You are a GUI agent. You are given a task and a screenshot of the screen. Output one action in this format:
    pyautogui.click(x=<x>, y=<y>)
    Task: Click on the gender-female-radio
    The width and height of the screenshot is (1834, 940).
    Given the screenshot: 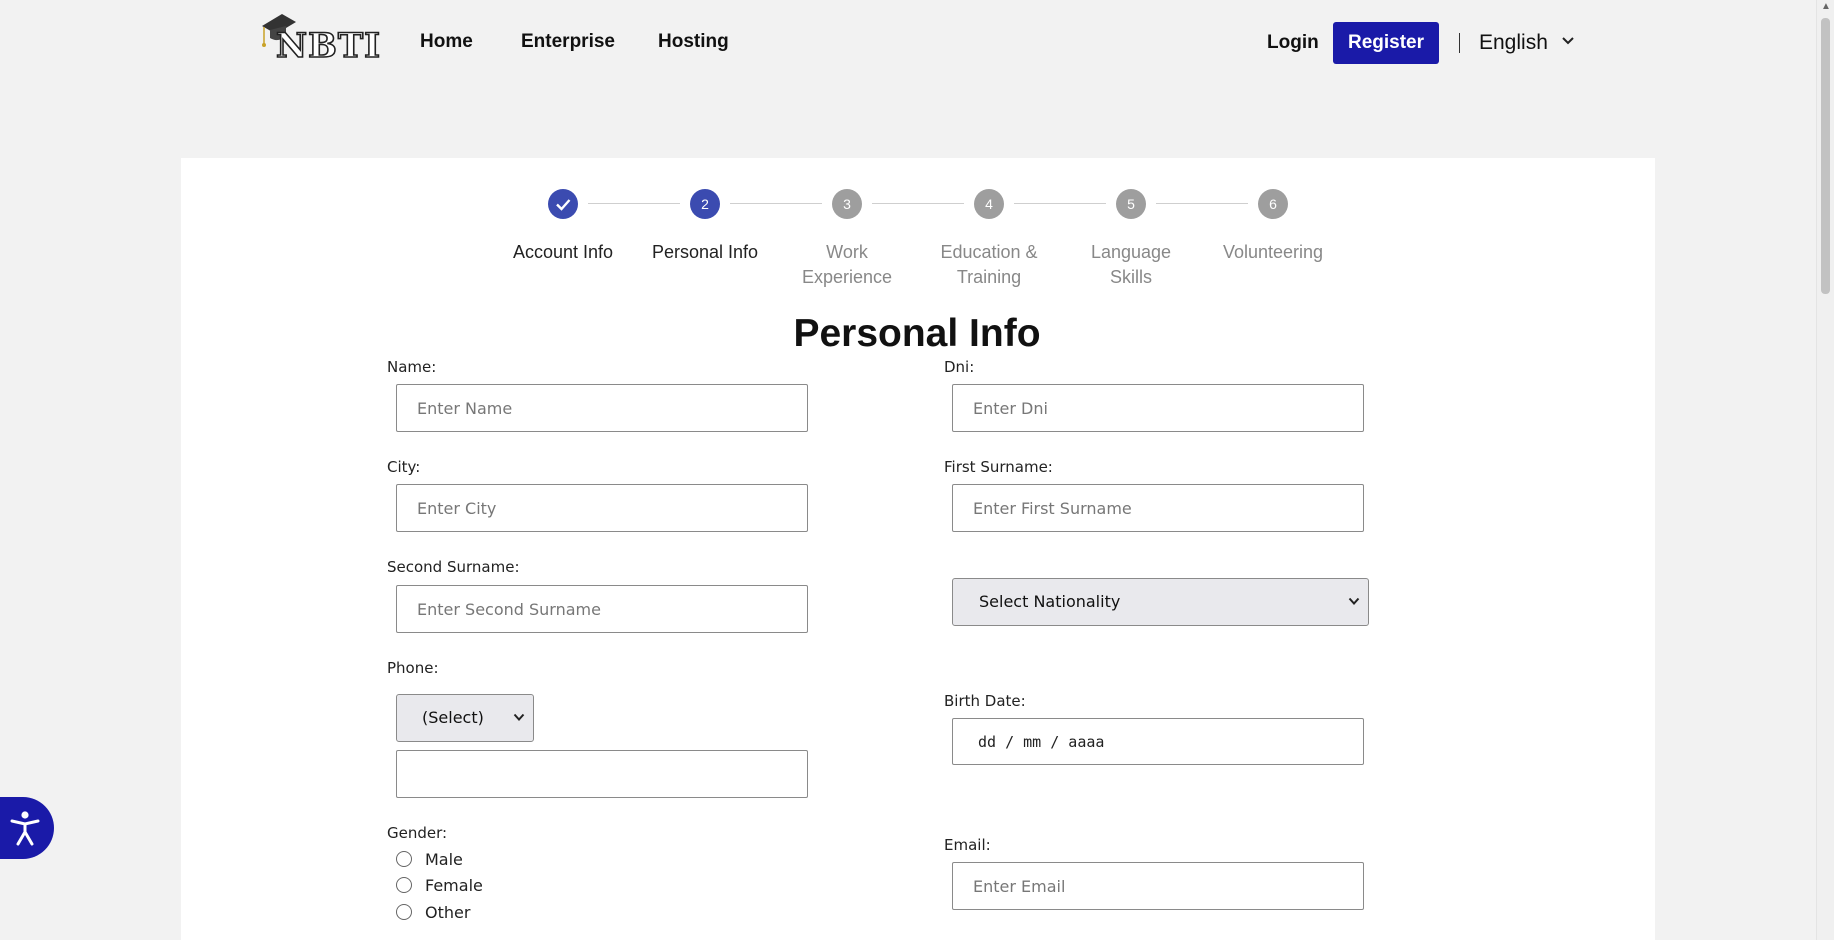 What is the action you would take?
    pyautogui.click(x=404, y=885)
    